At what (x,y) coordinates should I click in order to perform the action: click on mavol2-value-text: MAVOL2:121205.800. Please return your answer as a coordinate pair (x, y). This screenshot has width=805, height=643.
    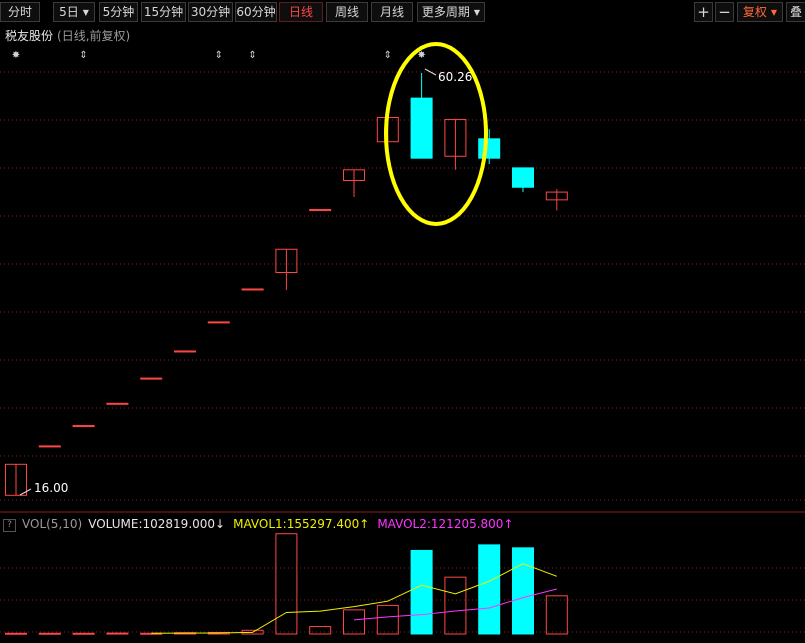
    Looking at the image, I should click on (440, 524).